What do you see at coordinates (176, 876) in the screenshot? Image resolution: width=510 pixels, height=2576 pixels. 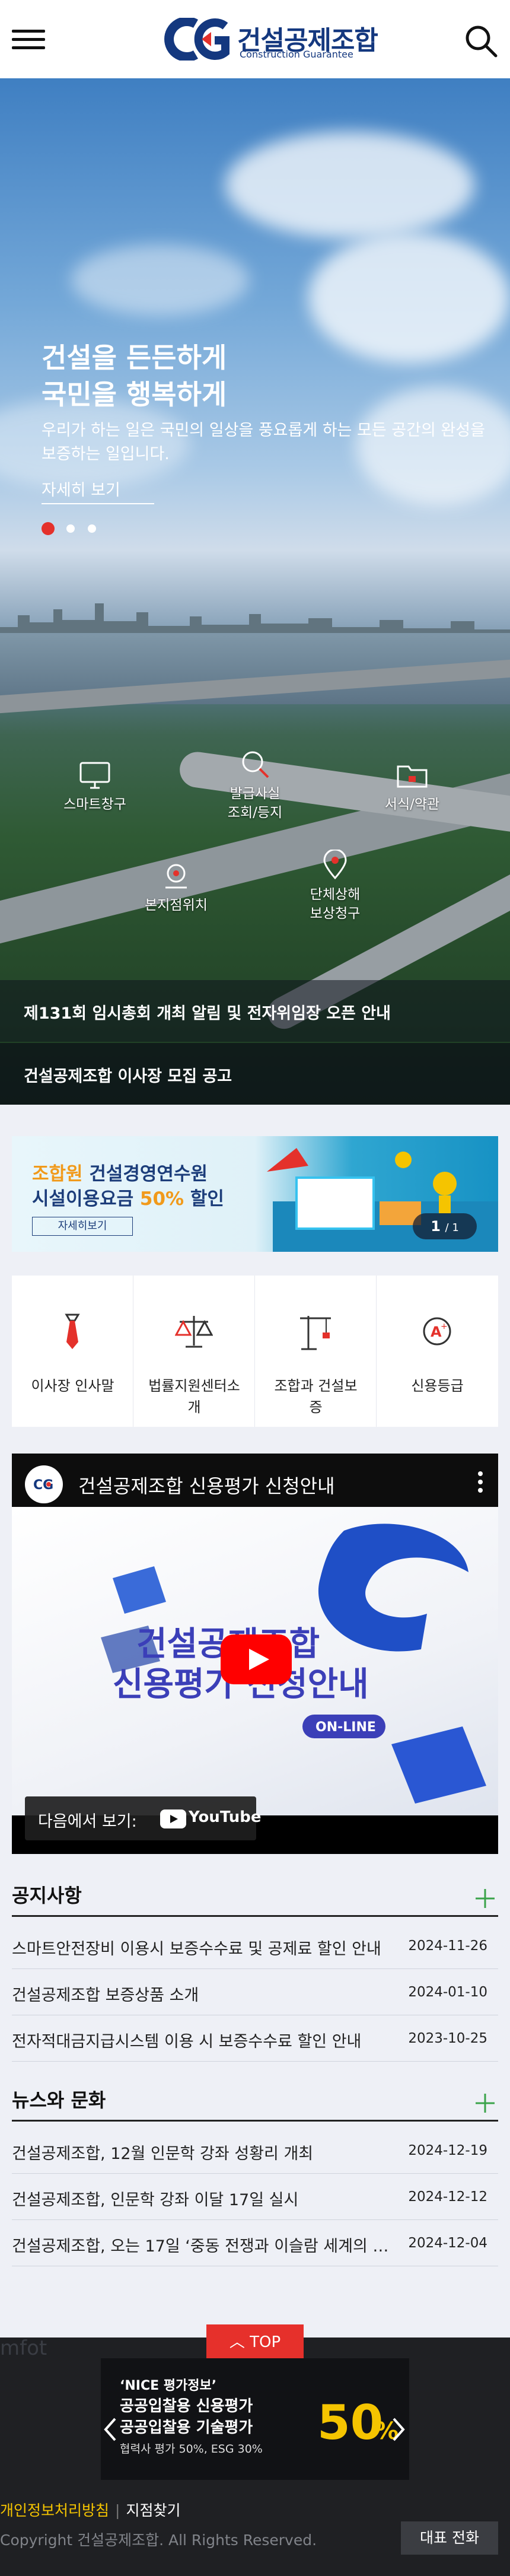 I see `location-icon` at bounding box center [176, 876].